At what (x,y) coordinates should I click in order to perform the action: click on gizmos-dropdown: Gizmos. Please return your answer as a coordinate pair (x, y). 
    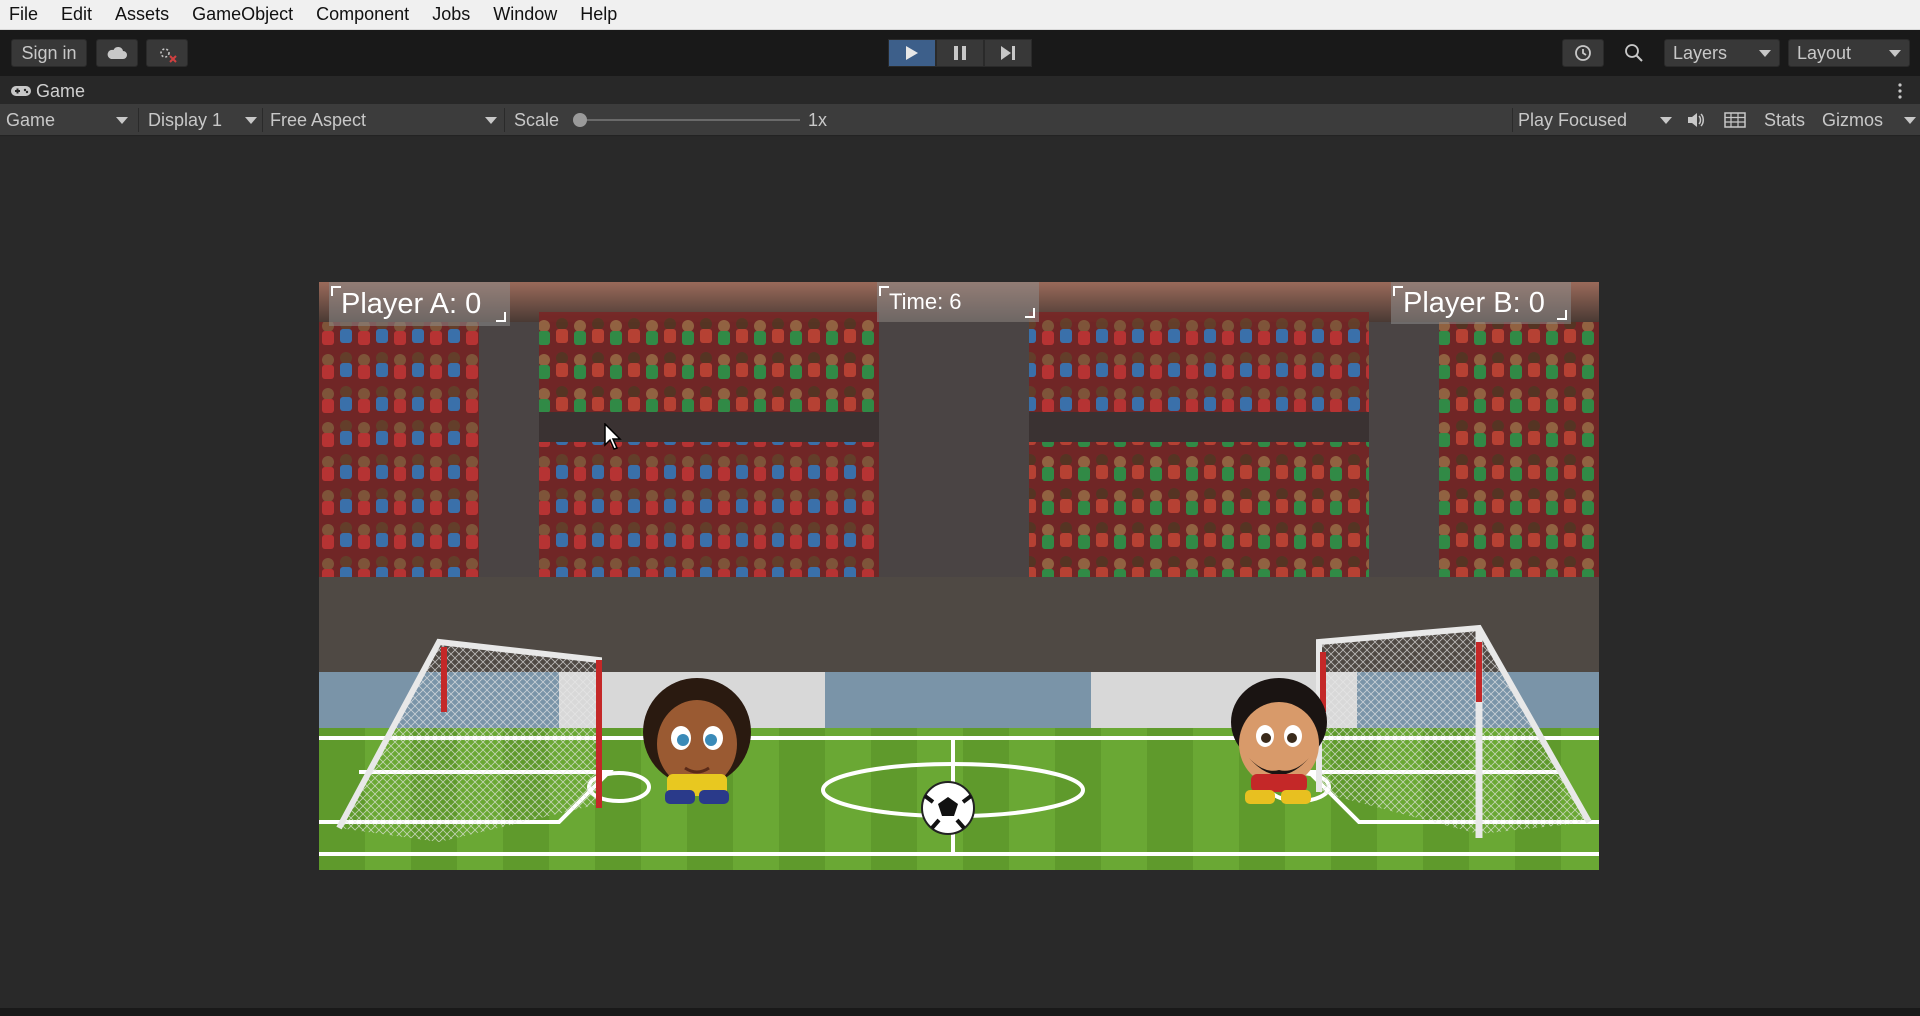
    Looking at the image, I should click on (1869, 120).